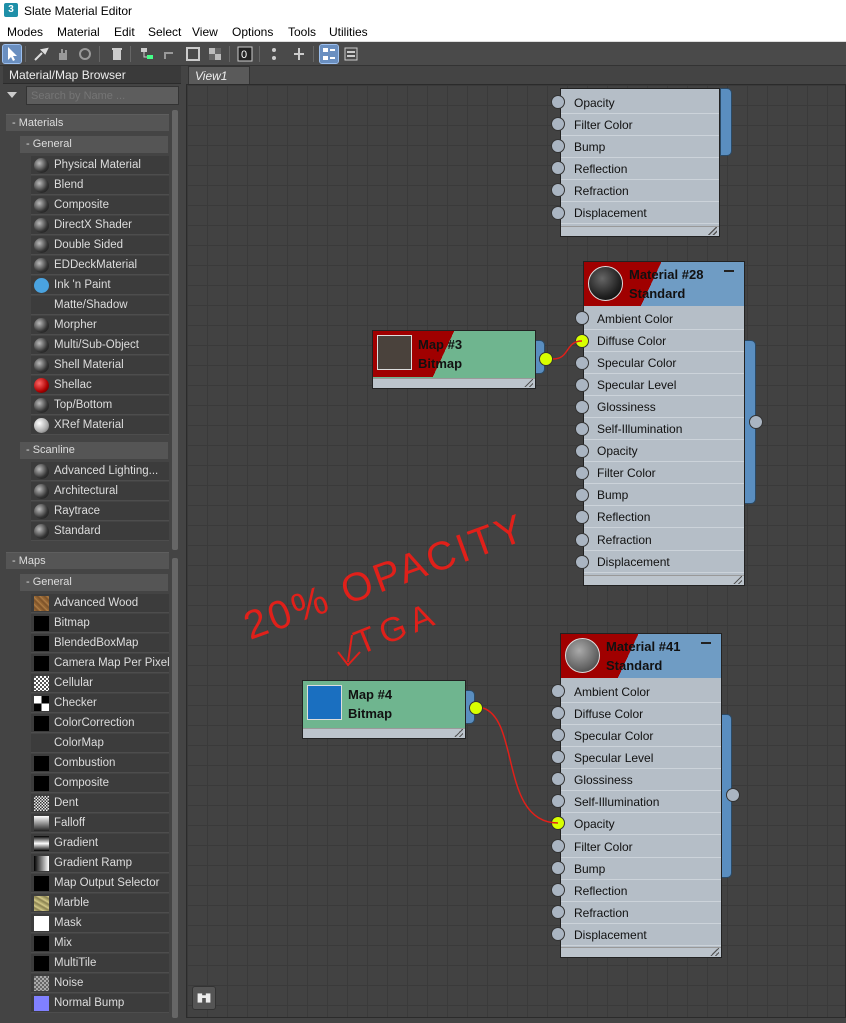 Image resolution: width=846 pixels, height=1023 pixels. What do you see at coordinates (205, 32) in the screenshot?
I see `menu-view: View` at bounding box center [205, 32].